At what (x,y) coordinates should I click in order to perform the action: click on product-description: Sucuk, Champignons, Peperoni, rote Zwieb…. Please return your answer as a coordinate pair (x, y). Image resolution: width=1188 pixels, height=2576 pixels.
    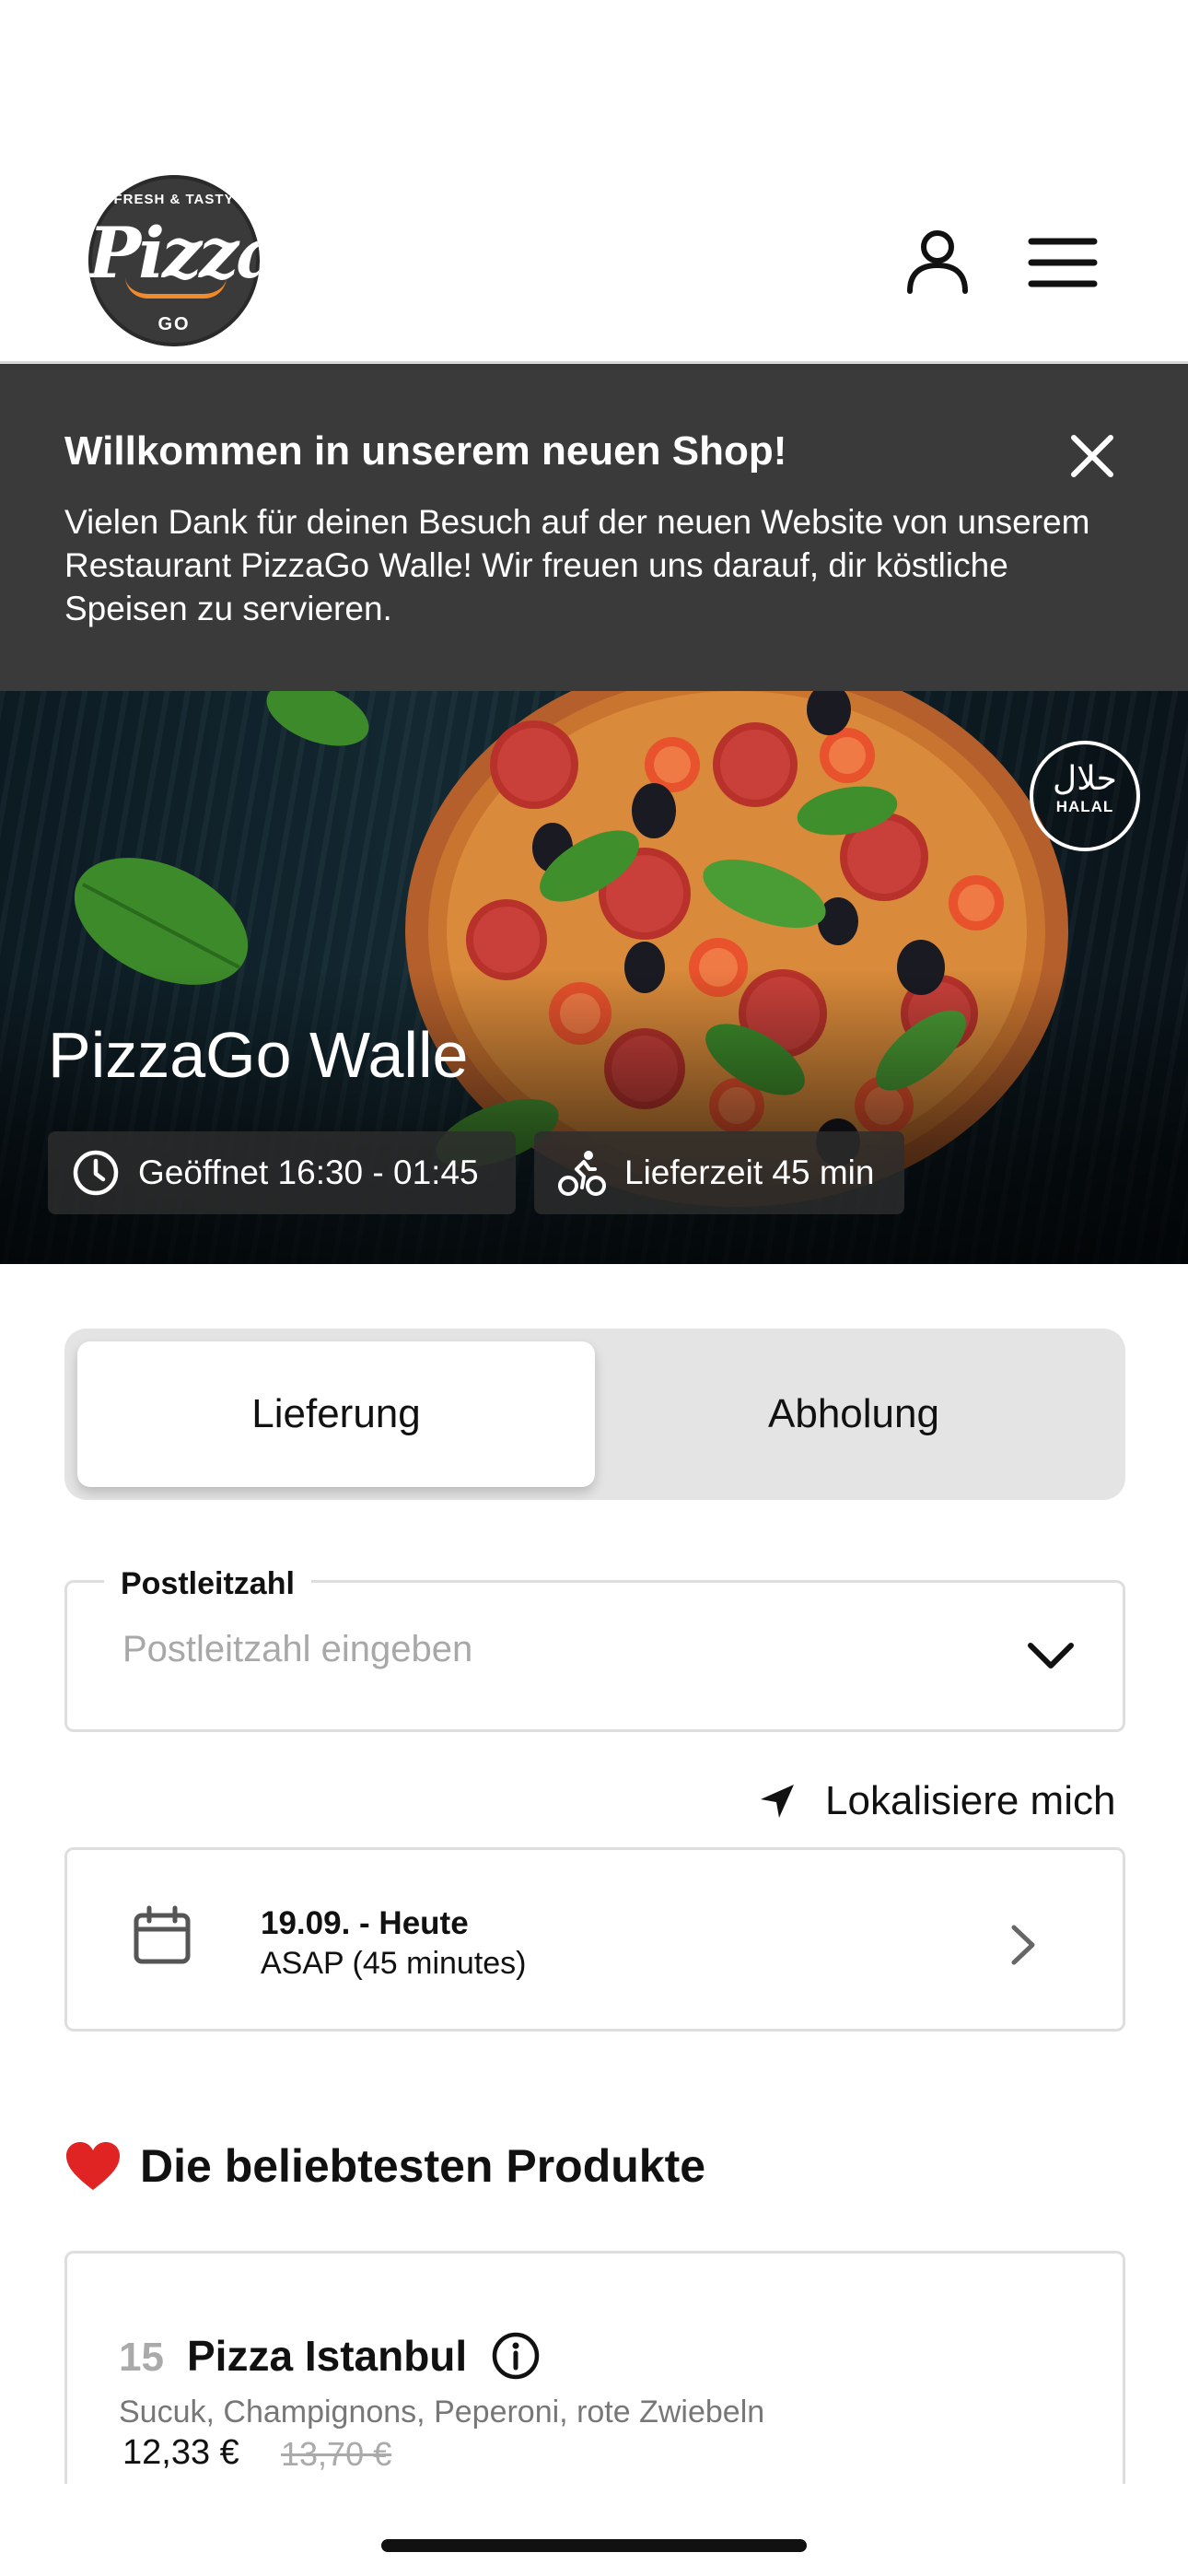
    Looking at the image, I should click on (442, 2412).